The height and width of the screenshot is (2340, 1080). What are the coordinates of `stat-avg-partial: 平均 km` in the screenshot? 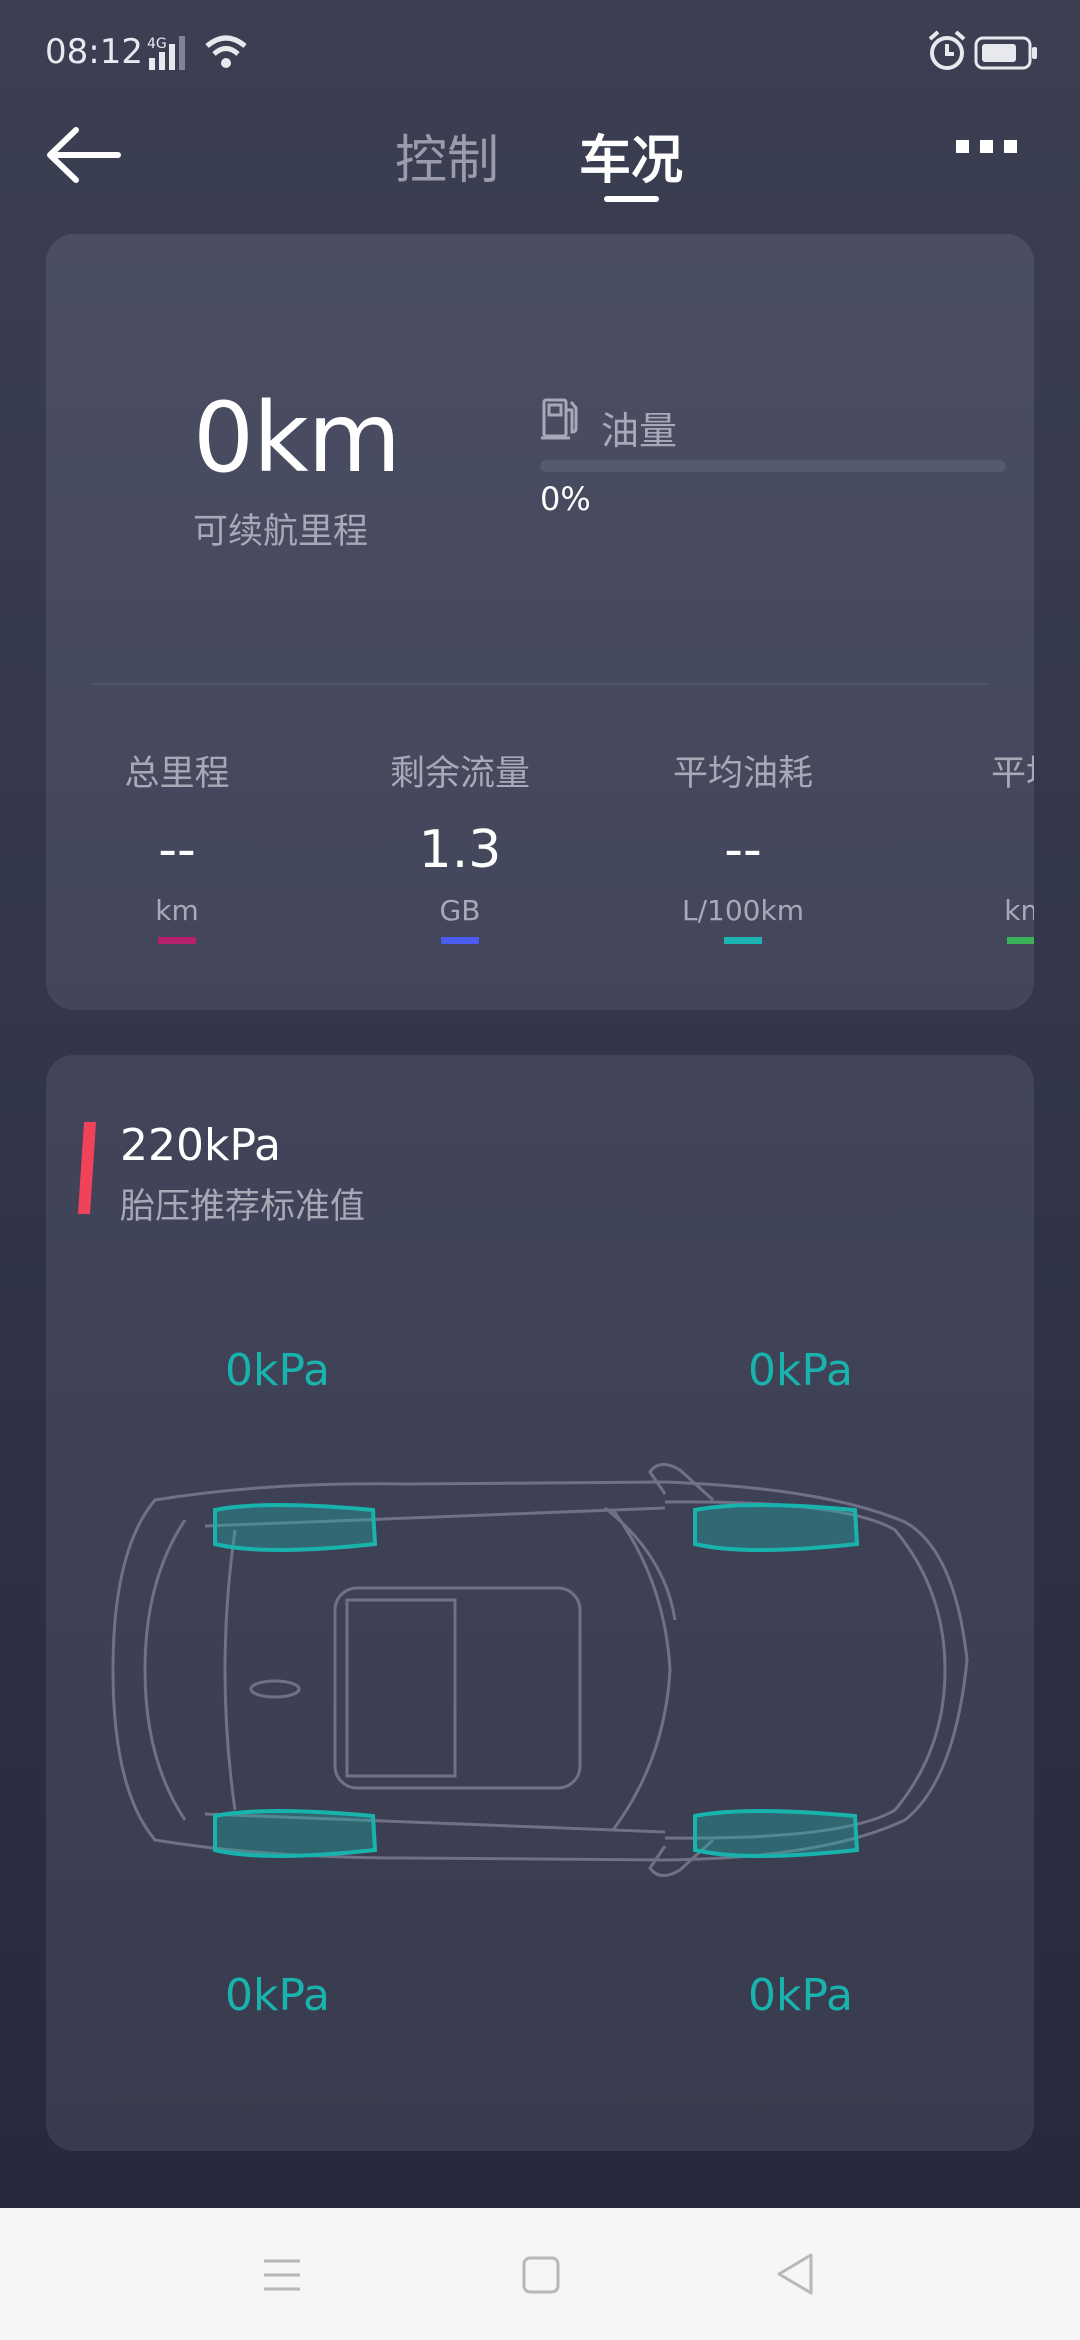 It's located at (975, 844).